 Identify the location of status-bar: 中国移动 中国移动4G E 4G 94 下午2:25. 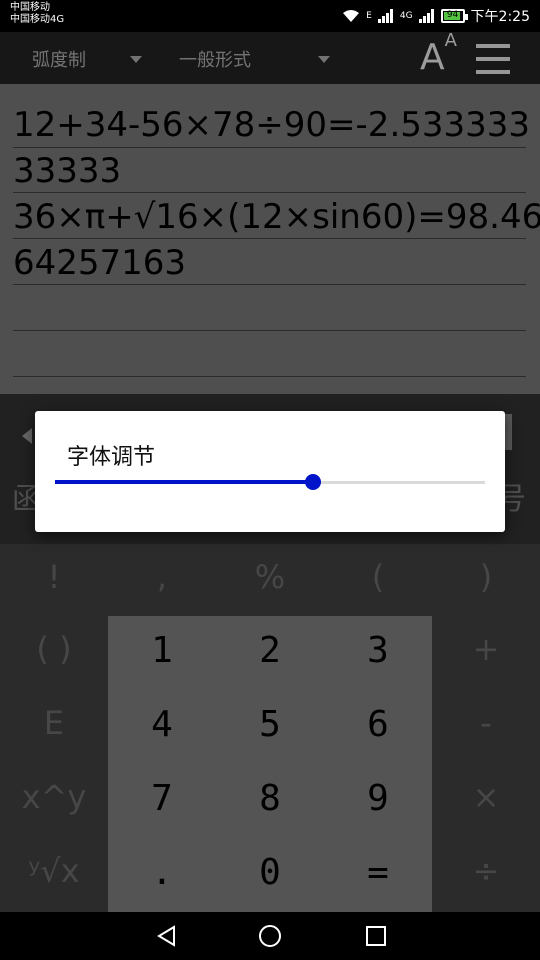
(270, 16).